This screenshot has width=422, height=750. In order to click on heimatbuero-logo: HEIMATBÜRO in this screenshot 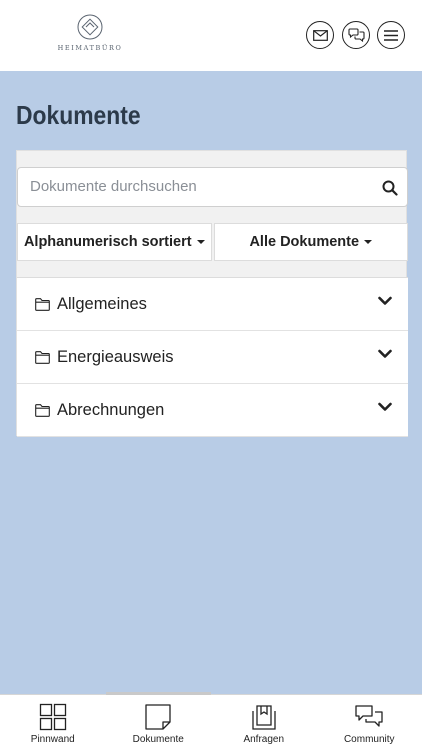, I will do `click(90, 36)`.